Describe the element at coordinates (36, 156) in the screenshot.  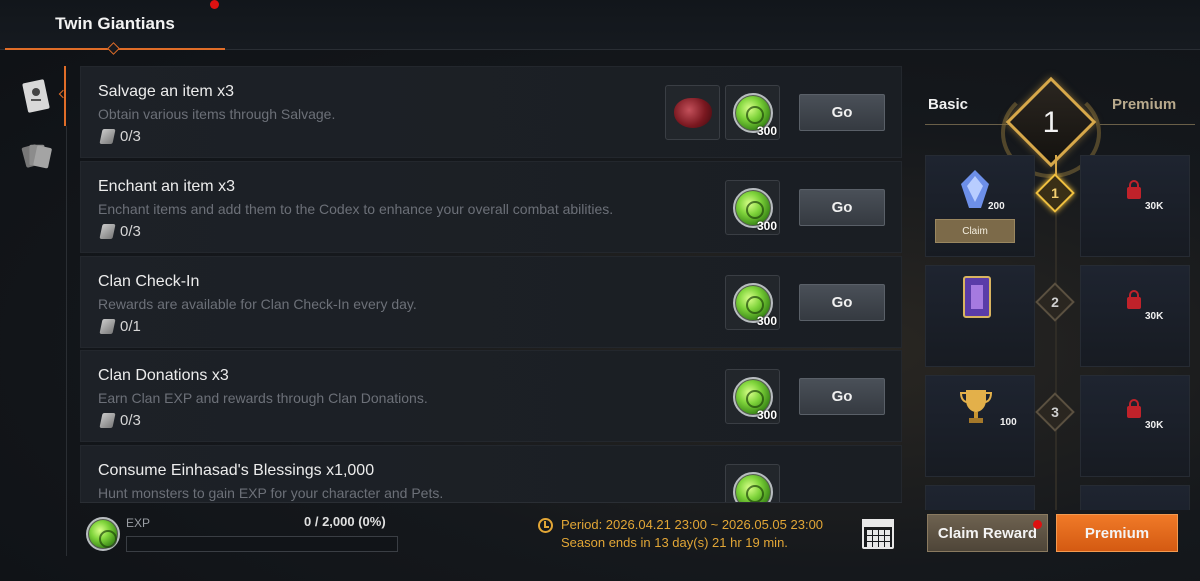
I see `cards-category-icon` at that location.